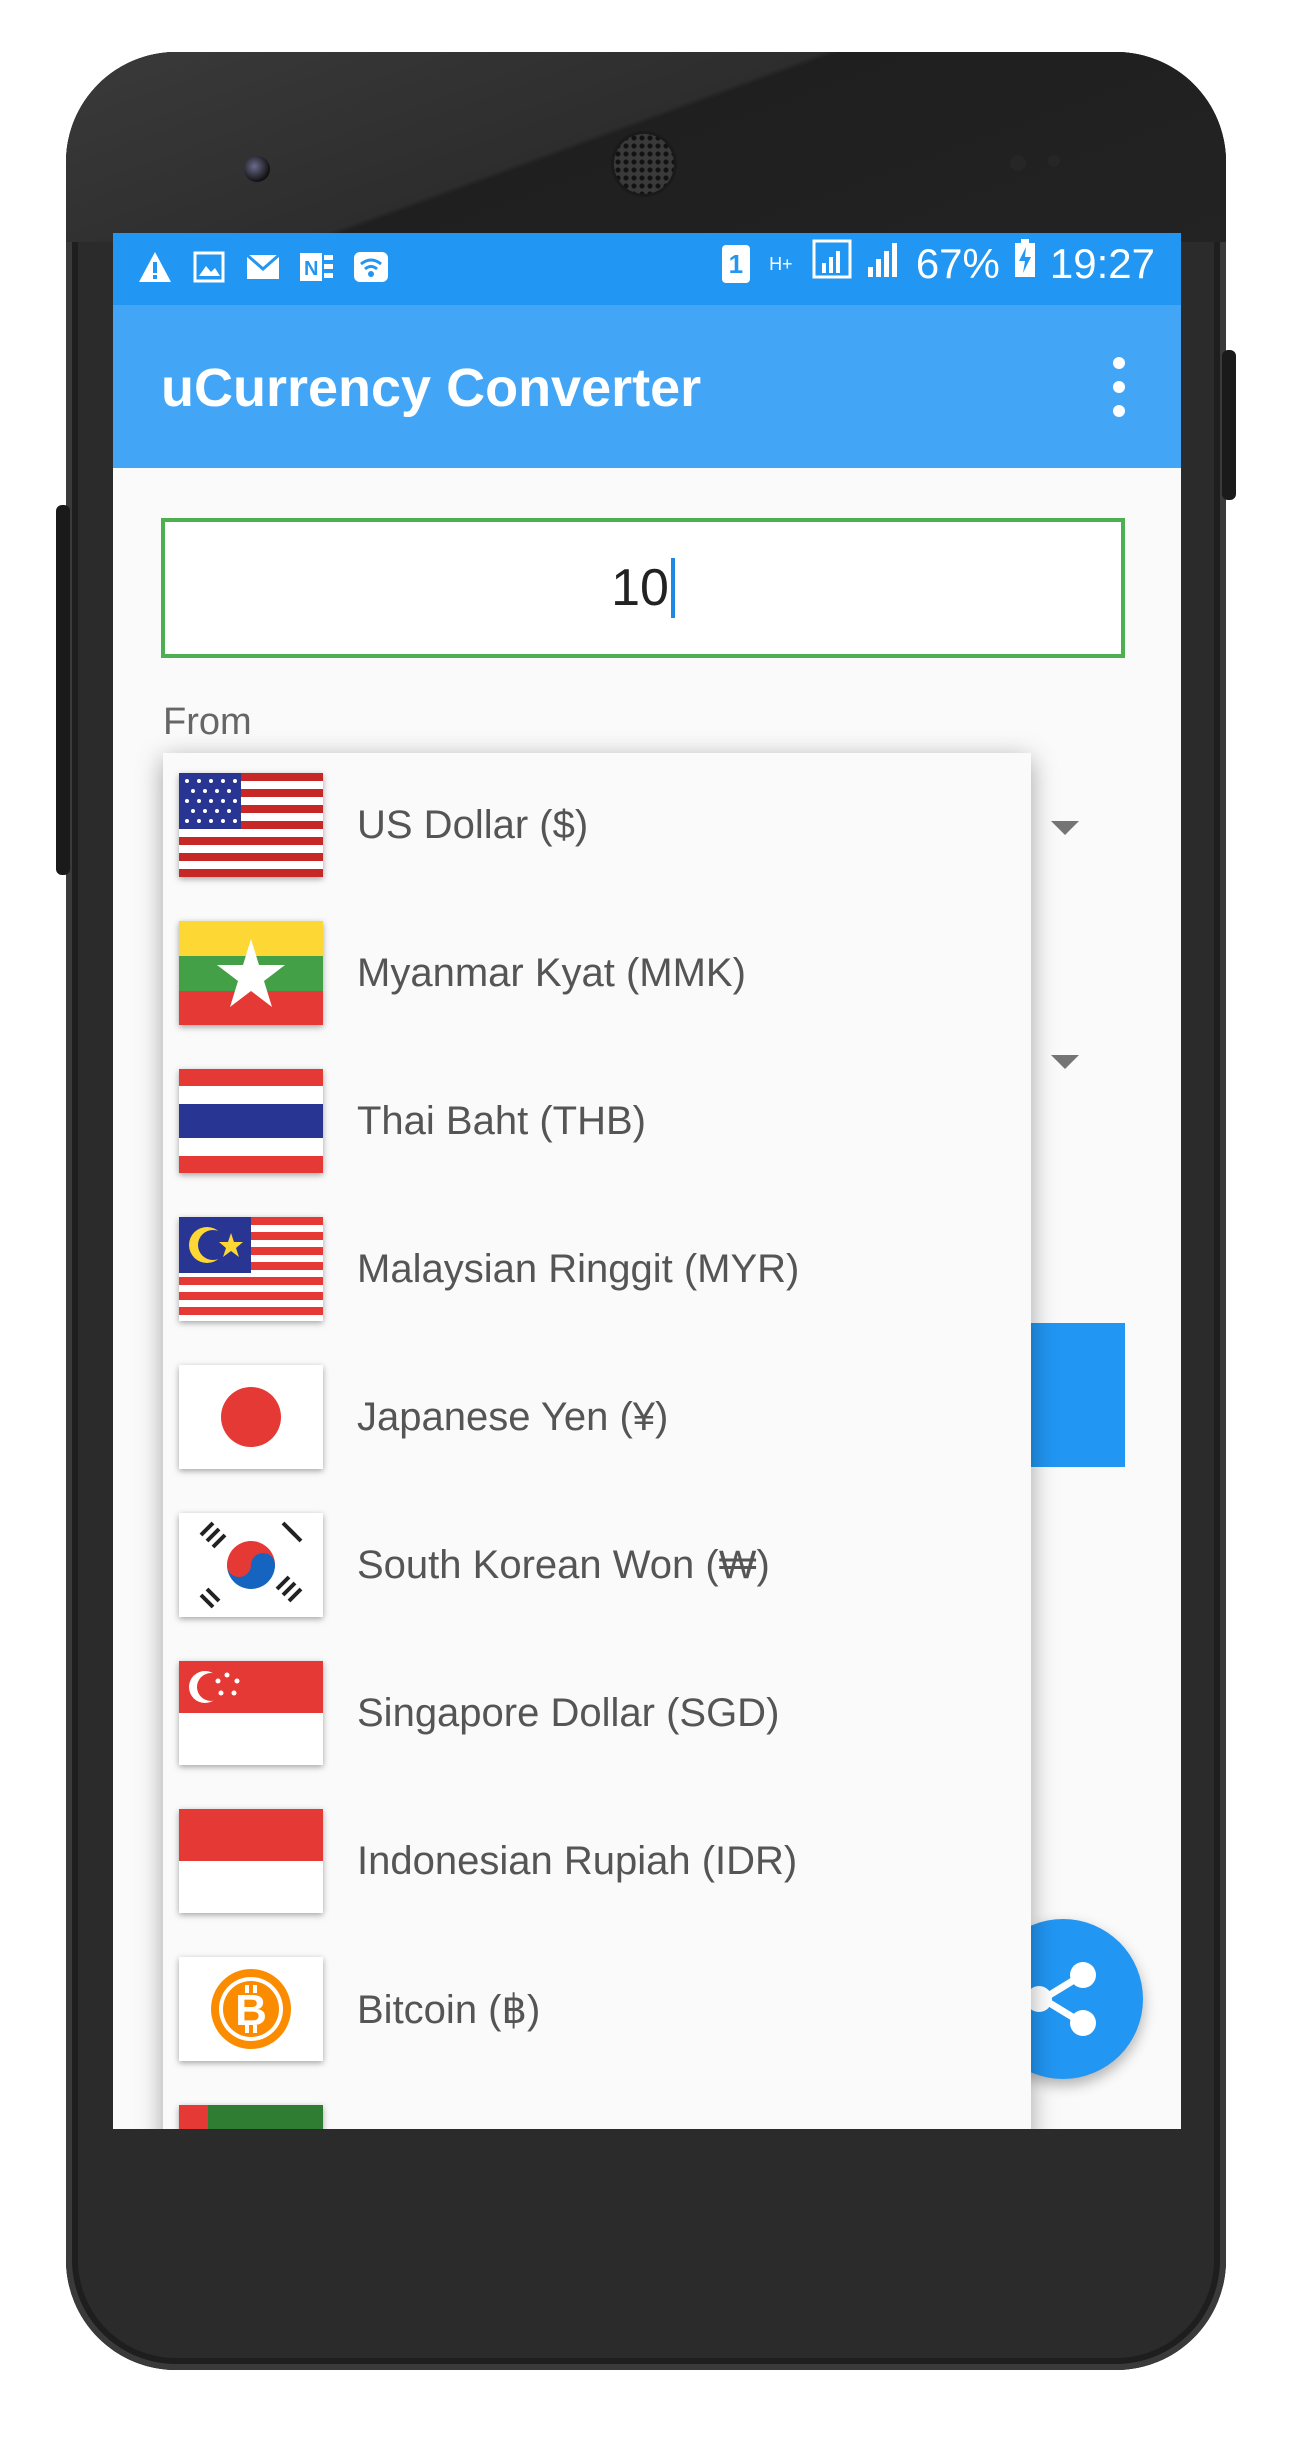 The height and width of the screenshot is (2456, 1293). I want to click on status-bar: N 1 H+ 67% 19:27, so click(647, 269).